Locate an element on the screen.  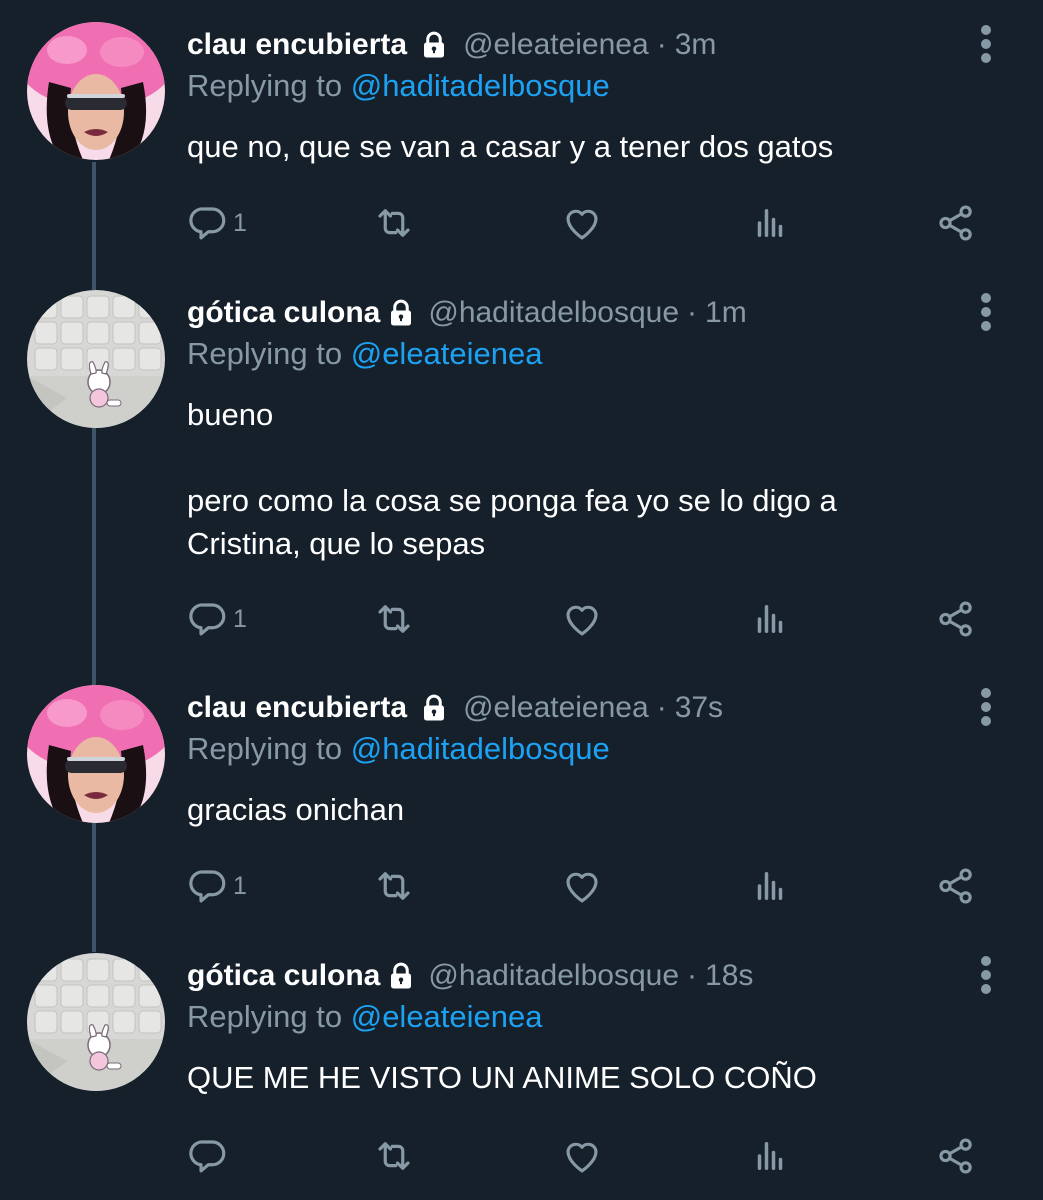
tweet-header: gótica culona @haditadelbosque · 1m is located at coordinates (467, 313).